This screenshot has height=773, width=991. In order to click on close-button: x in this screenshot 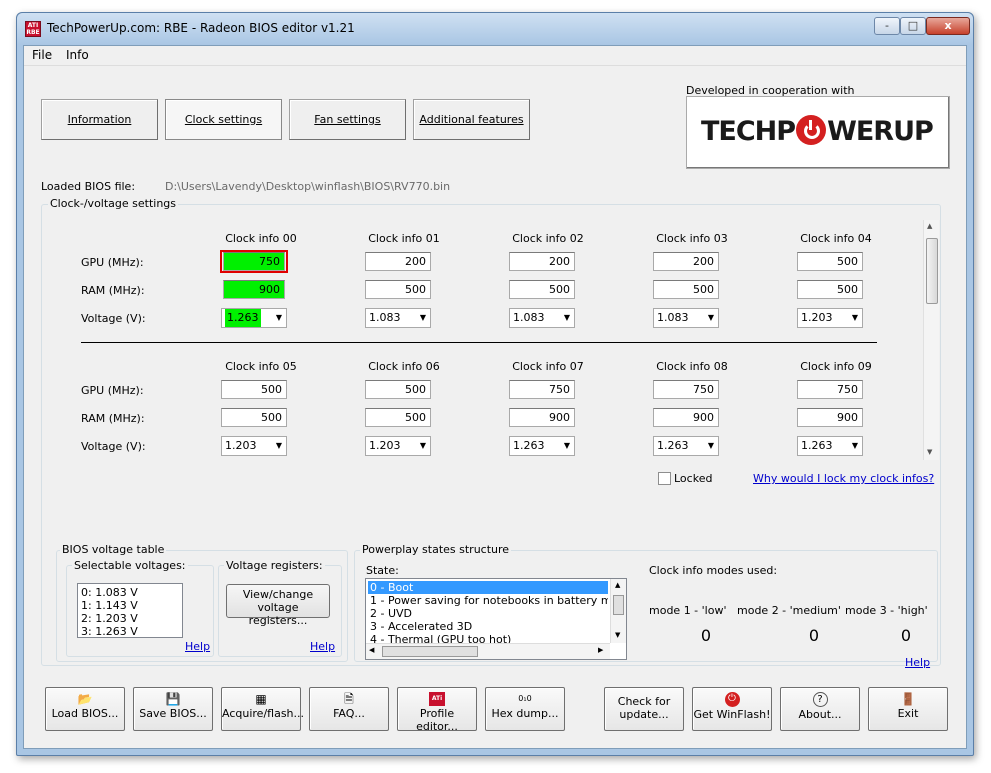, I will do `click(948, 26)`.